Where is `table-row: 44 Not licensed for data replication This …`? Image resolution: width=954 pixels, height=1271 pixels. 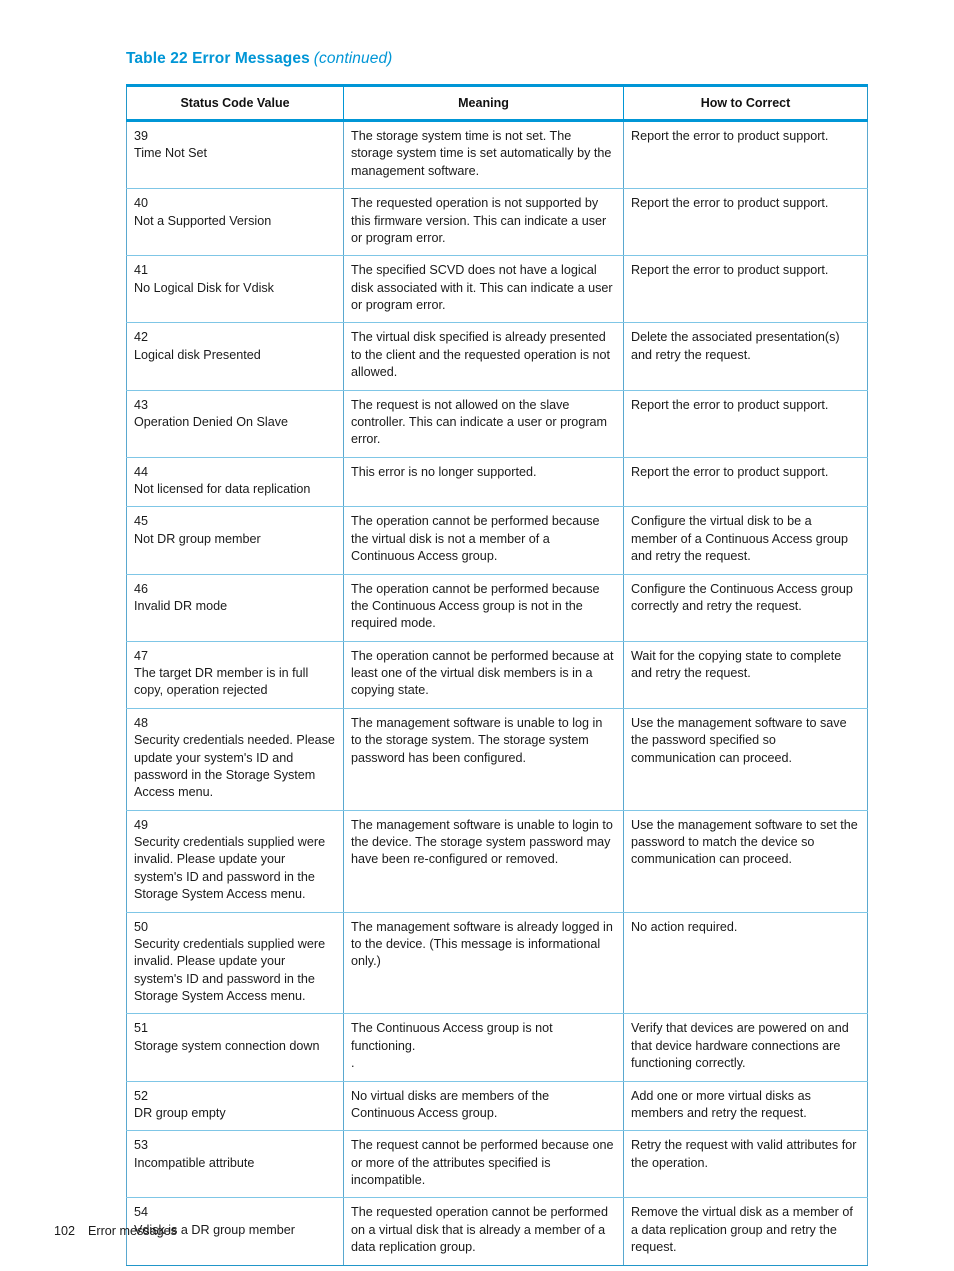 table-row: 44 Not licensed for data replication This … is located at coordinates (497, 482).